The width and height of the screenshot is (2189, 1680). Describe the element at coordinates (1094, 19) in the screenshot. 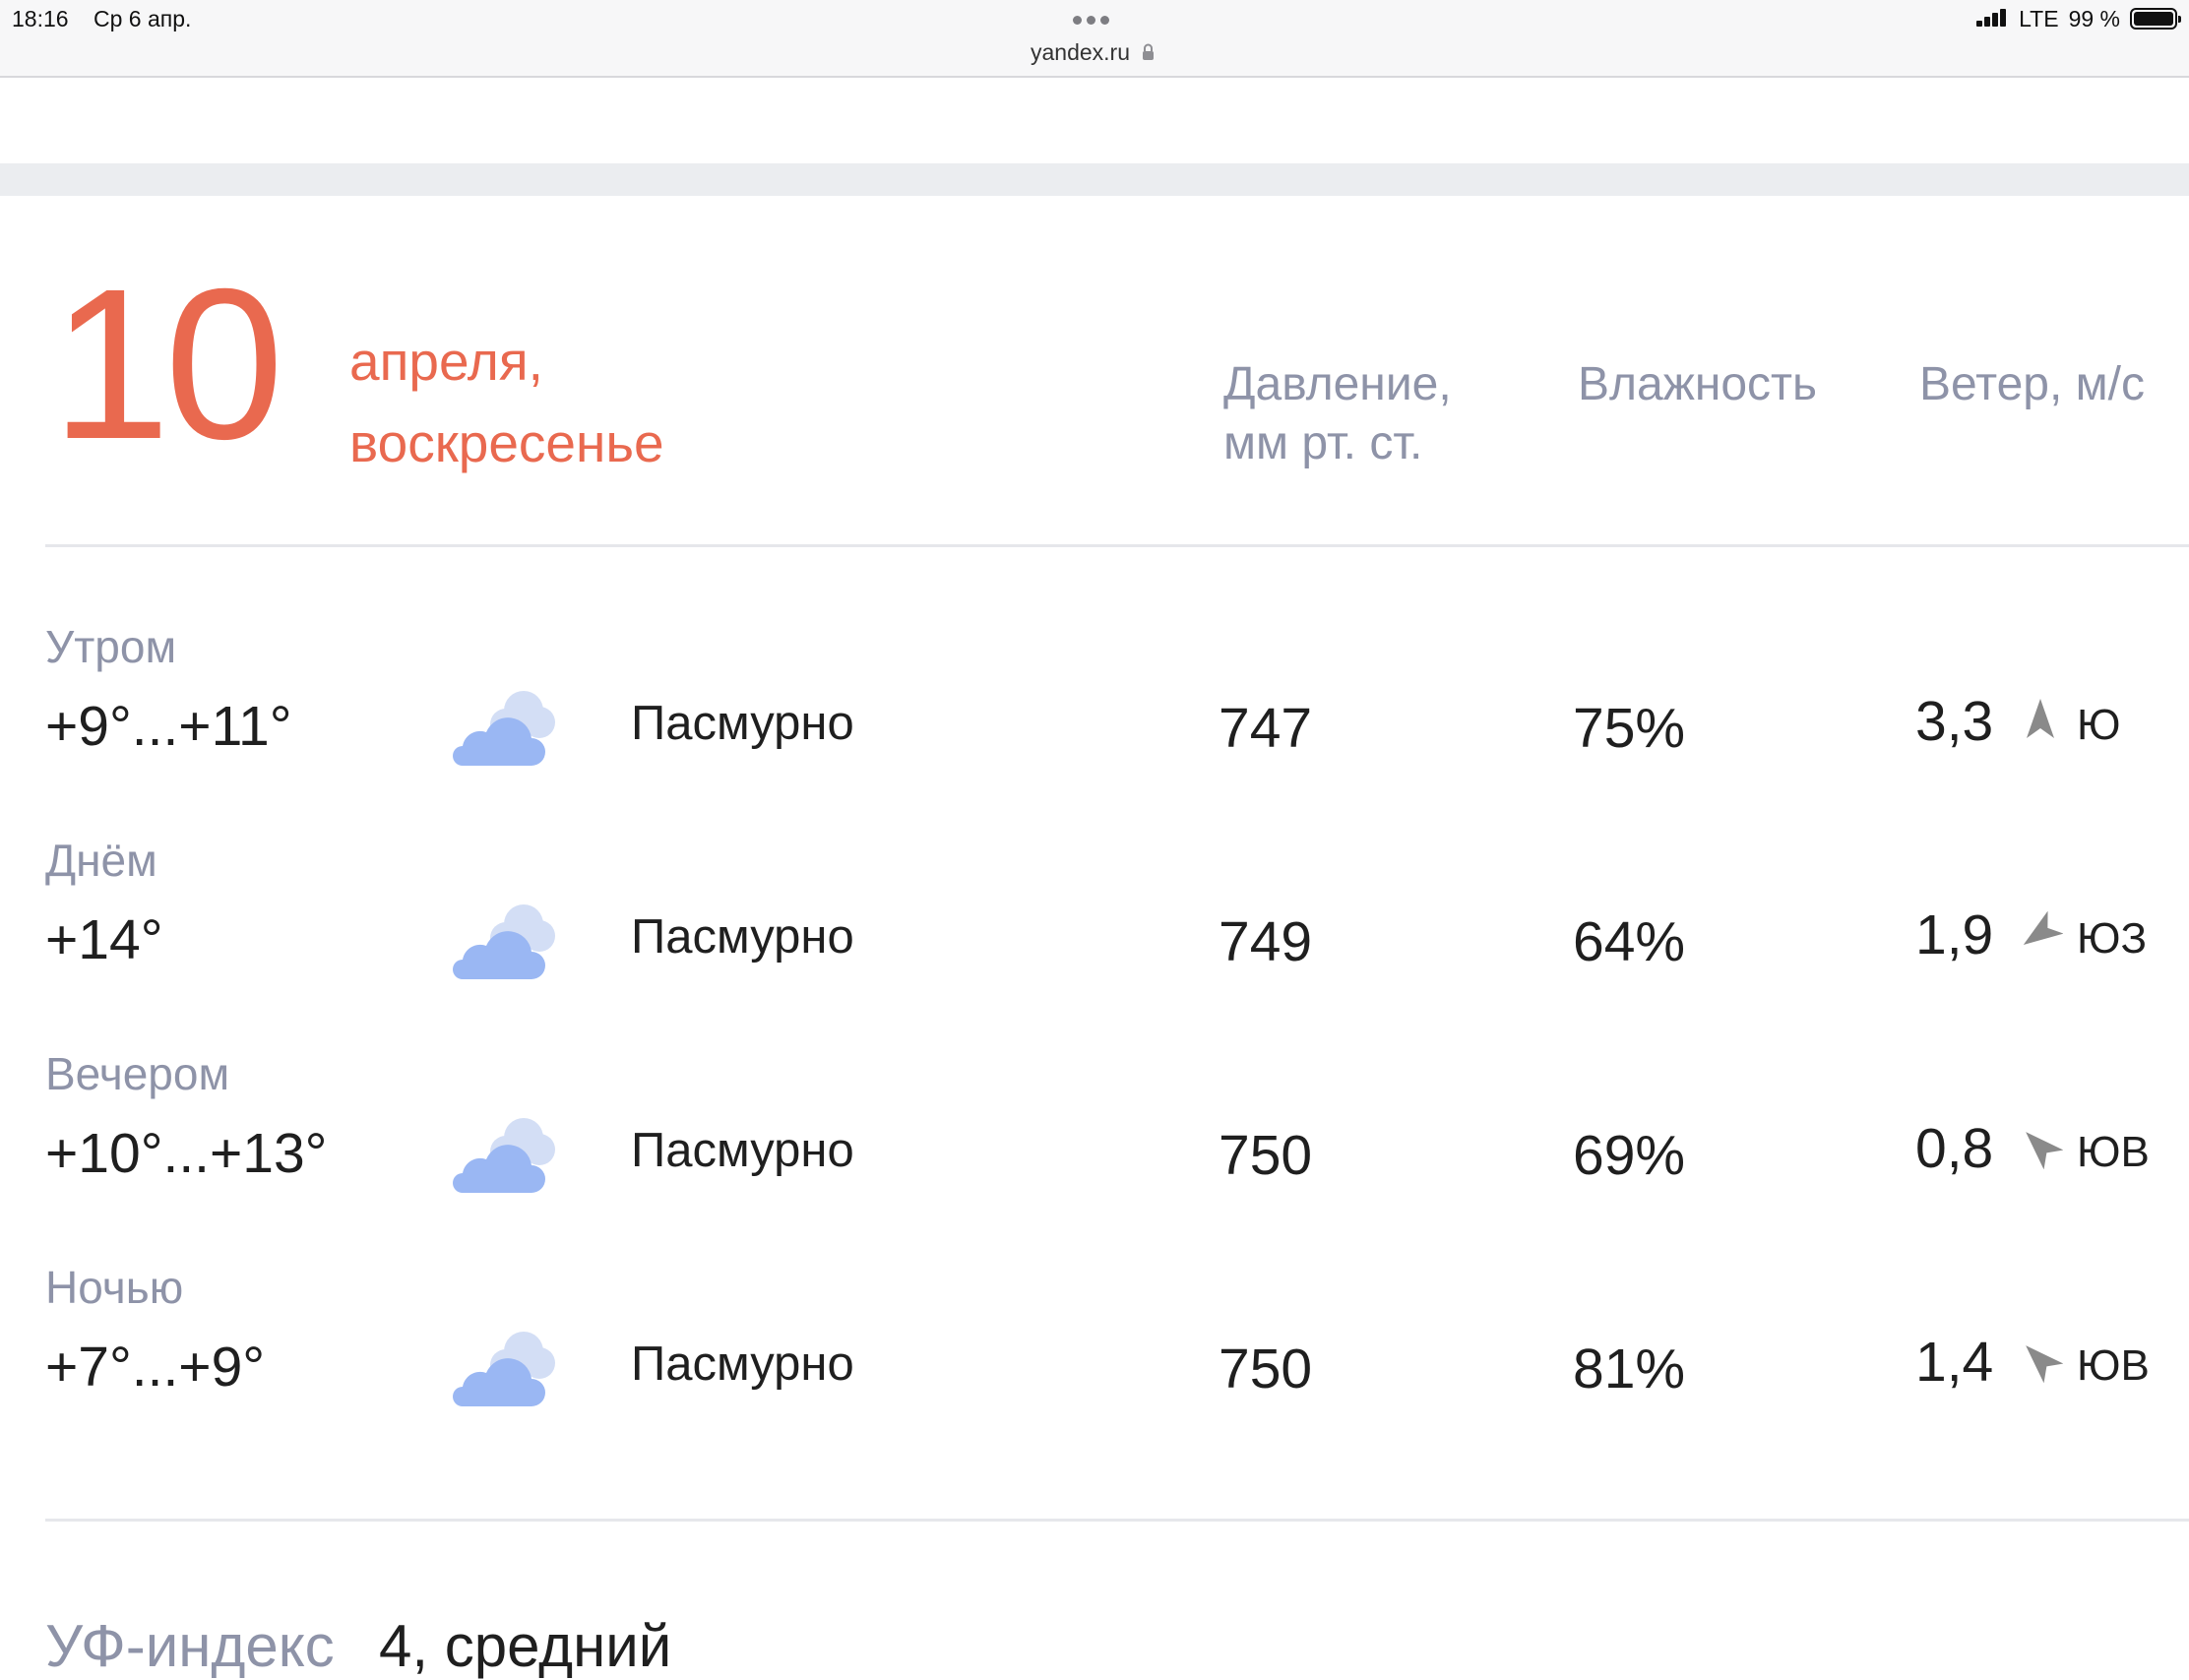

I see `more-dots-icon` at that location.